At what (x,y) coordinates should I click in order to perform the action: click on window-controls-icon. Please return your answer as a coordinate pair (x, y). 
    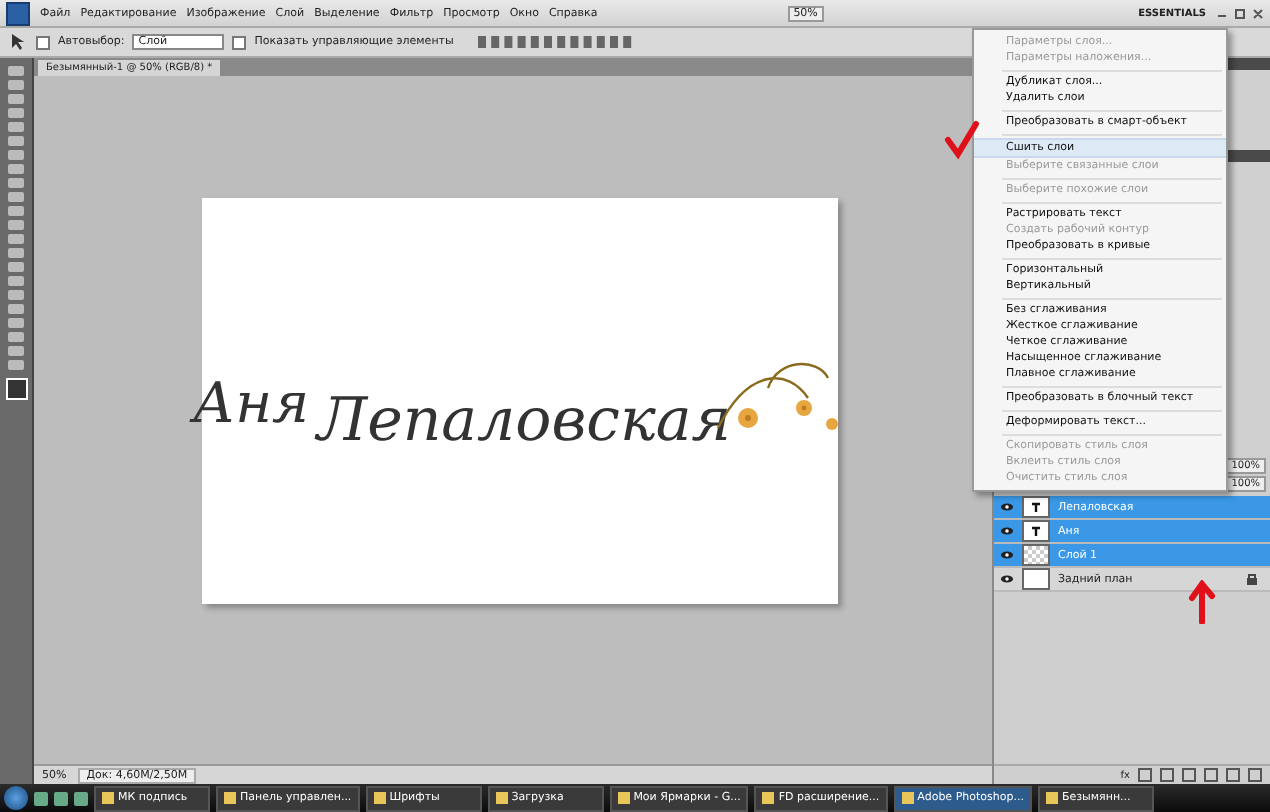
    Looking at the image, I should click on (1240, 13).